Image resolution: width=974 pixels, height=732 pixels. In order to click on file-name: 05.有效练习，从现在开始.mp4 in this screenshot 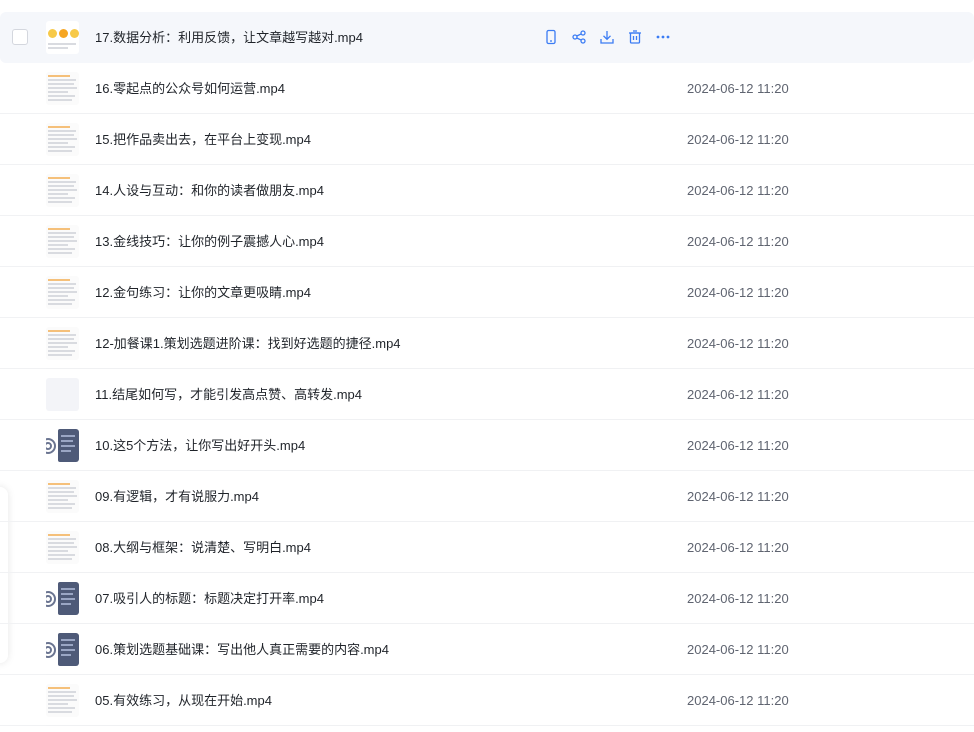, I will do `click(183, 700)`.